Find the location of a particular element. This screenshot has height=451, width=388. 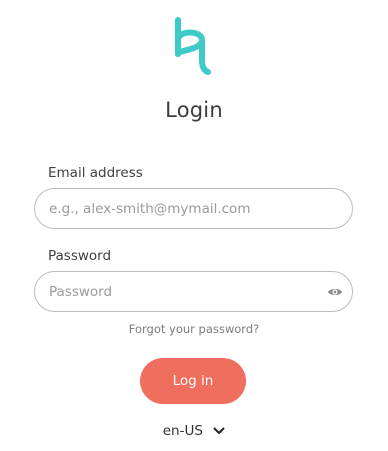

email-field-container is located at coordinates (193, 208).